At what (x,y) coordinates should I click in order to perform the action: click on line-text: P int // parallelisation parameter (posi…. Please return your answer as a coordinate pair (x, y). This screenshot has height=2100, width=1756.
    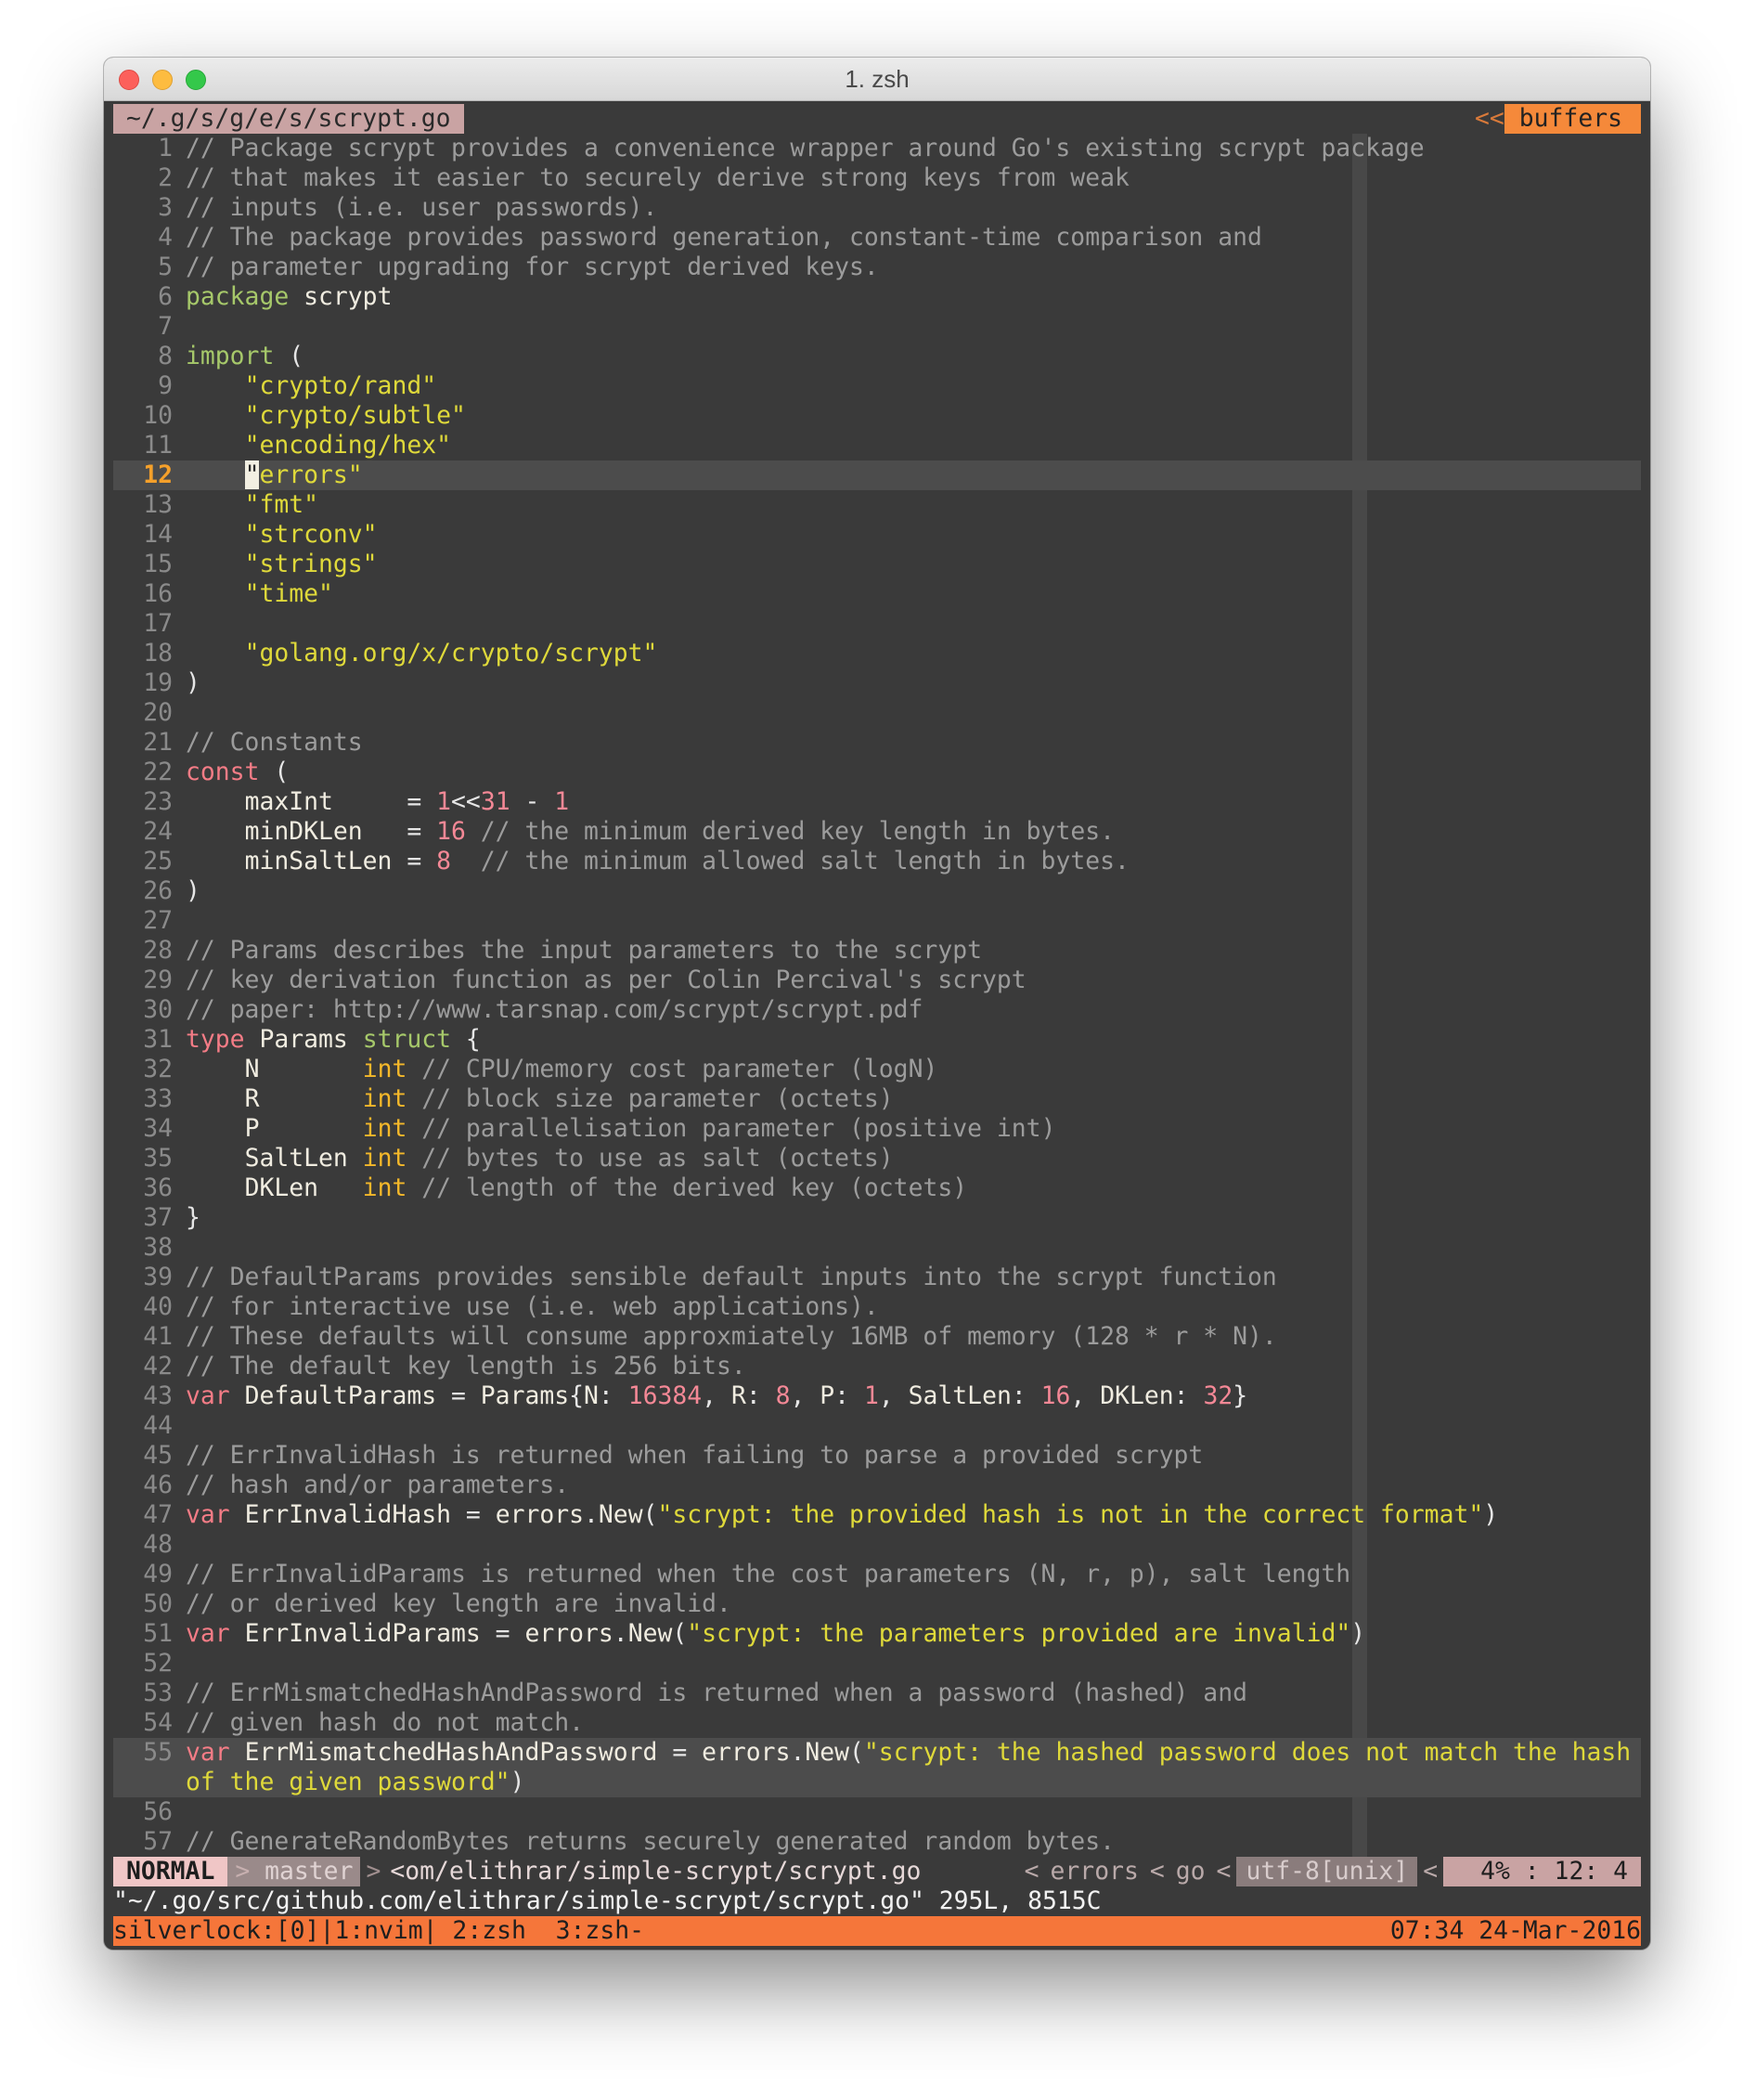
    Looking at the image, I should click on (650, 1129).